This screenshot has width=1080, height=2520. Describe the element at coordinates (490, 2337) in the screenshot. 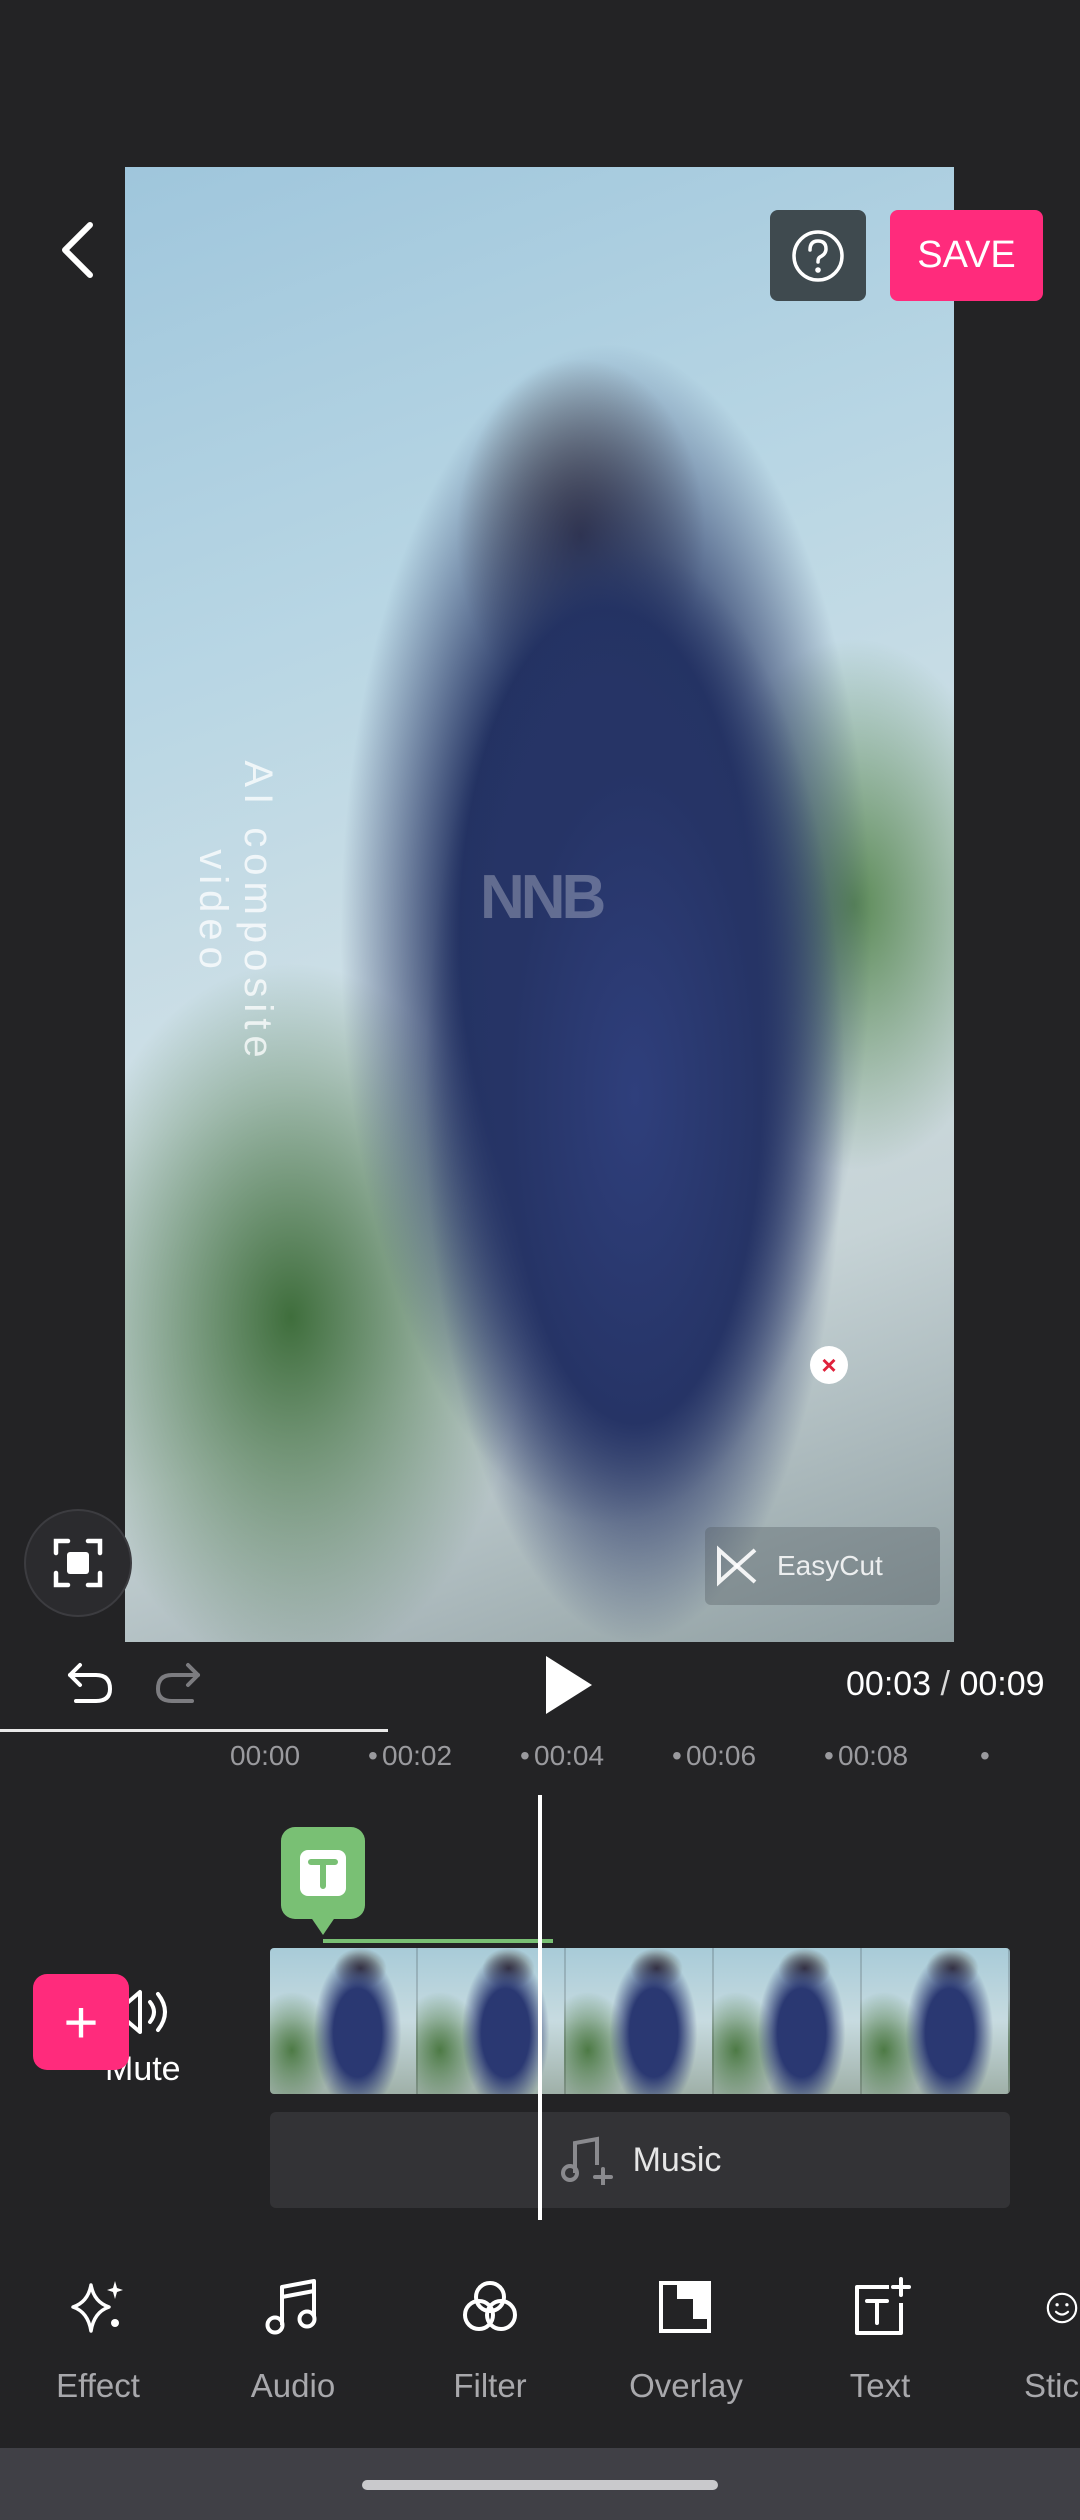

I see `tool-filter: Filter` at that location.